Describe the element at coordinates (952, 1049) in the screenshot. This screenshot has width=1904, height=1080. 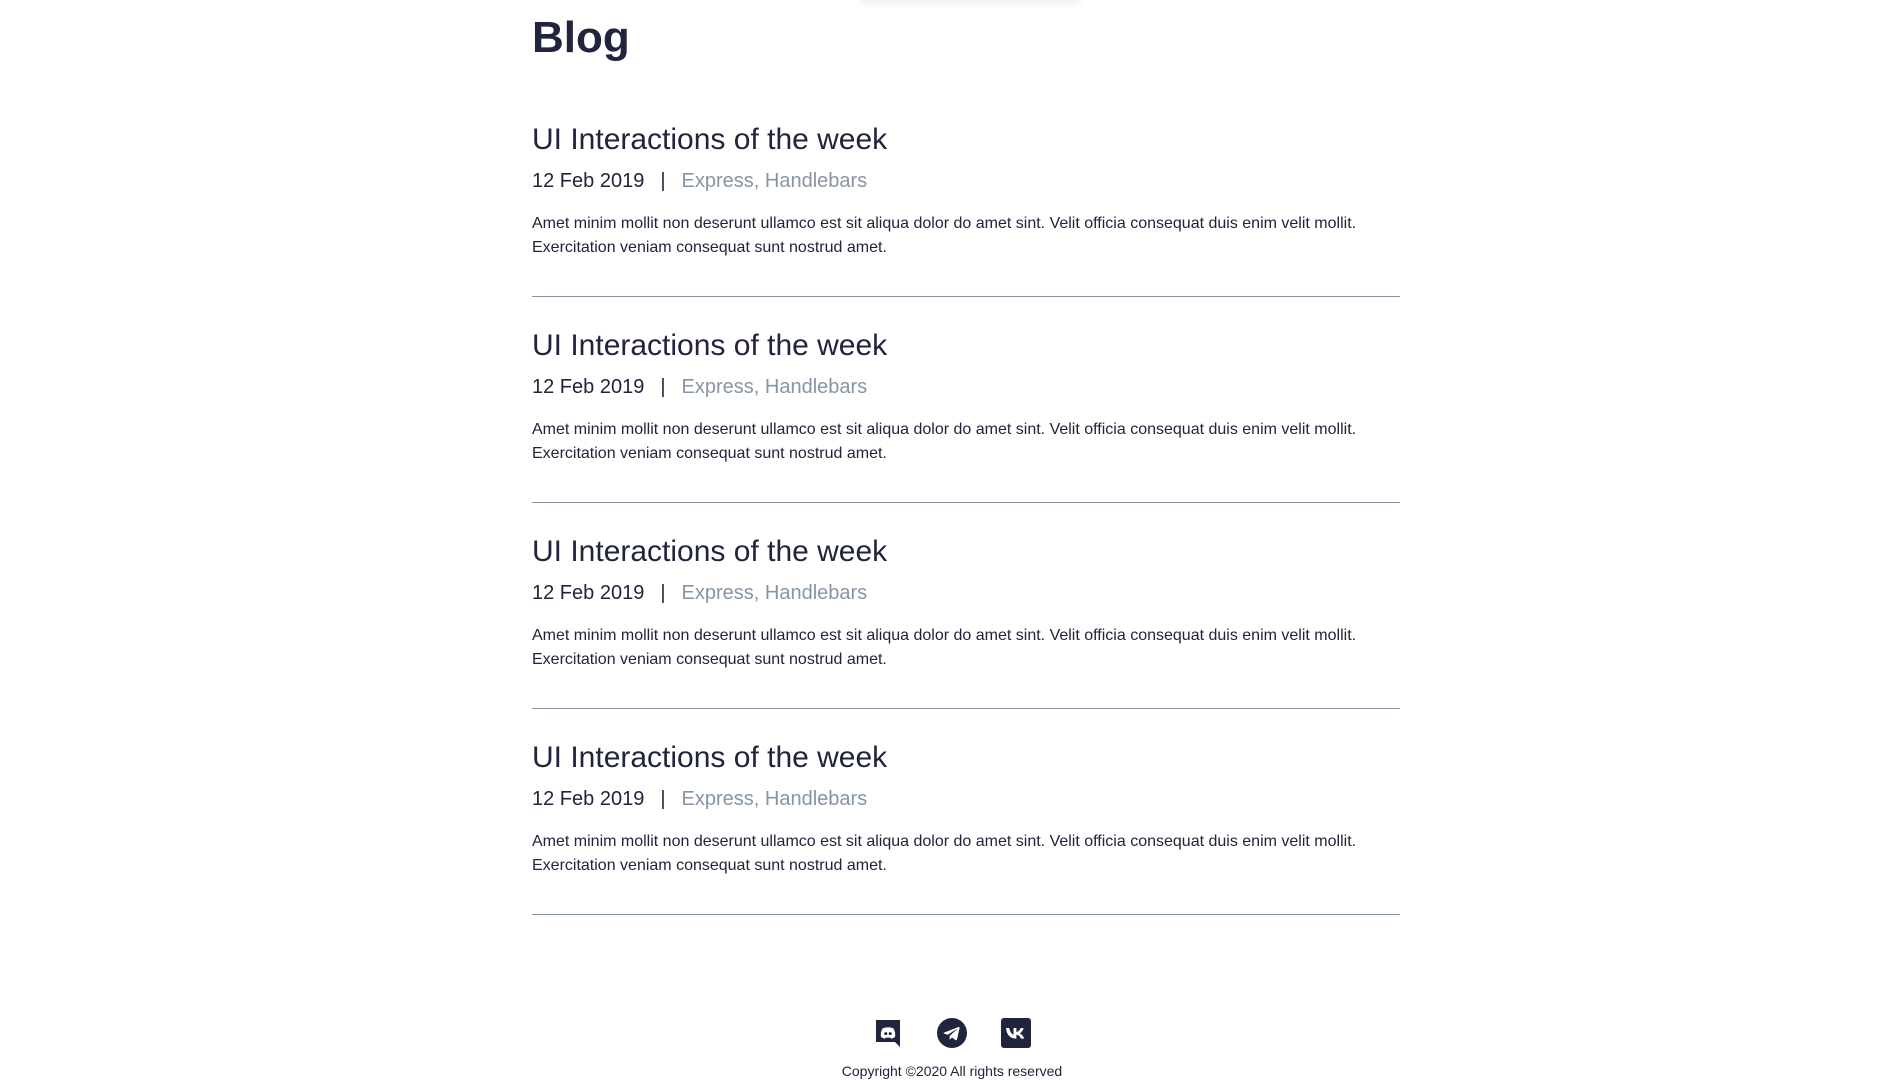
I see `footer: Copyright ©2020 All rights reserved` at that location.